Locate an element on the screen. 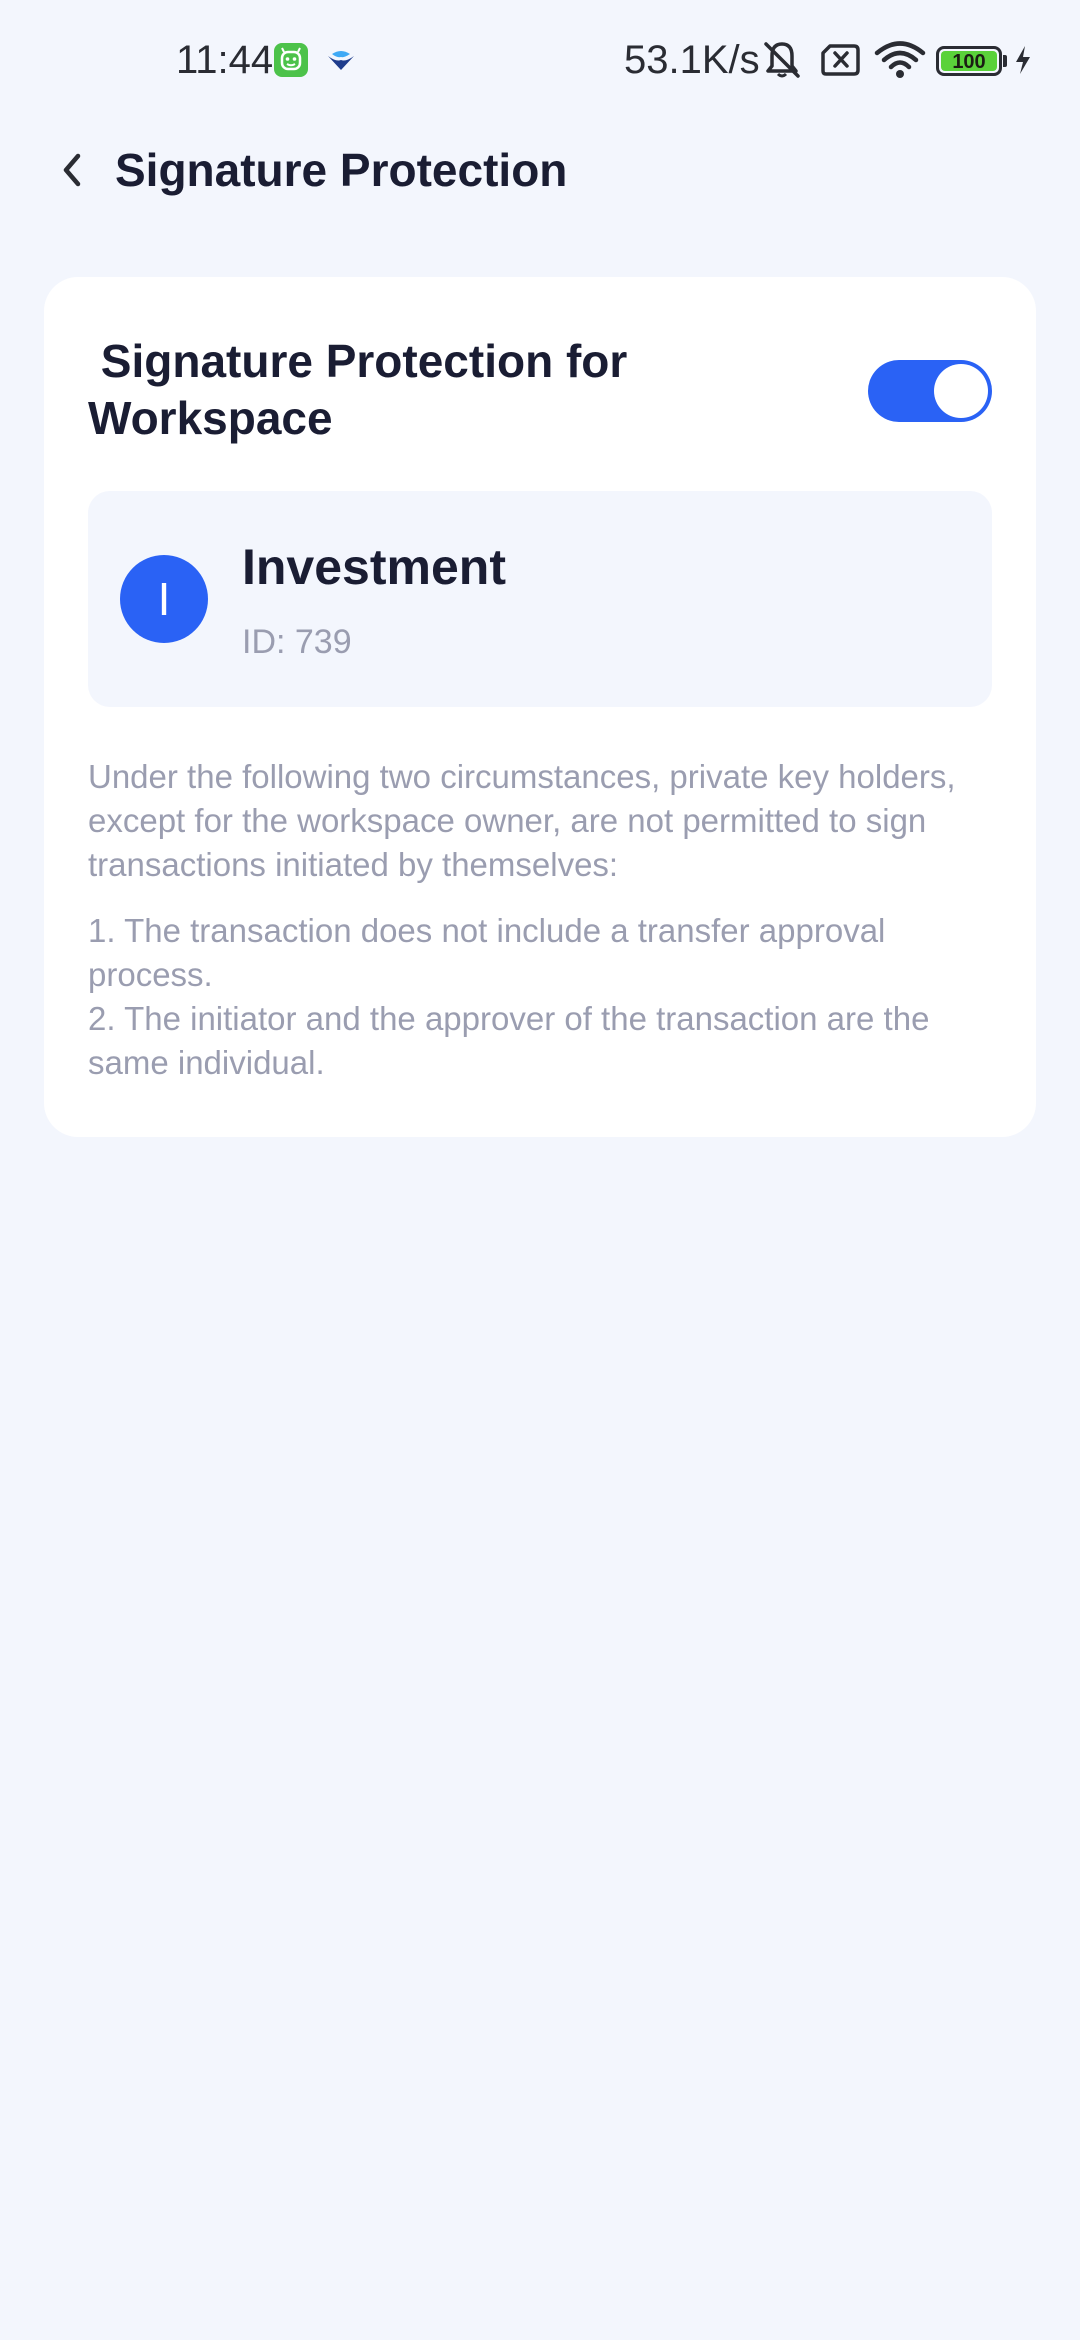  status-bar: 11:44 53.1K/s 100 is located at coordinates (540, 60).